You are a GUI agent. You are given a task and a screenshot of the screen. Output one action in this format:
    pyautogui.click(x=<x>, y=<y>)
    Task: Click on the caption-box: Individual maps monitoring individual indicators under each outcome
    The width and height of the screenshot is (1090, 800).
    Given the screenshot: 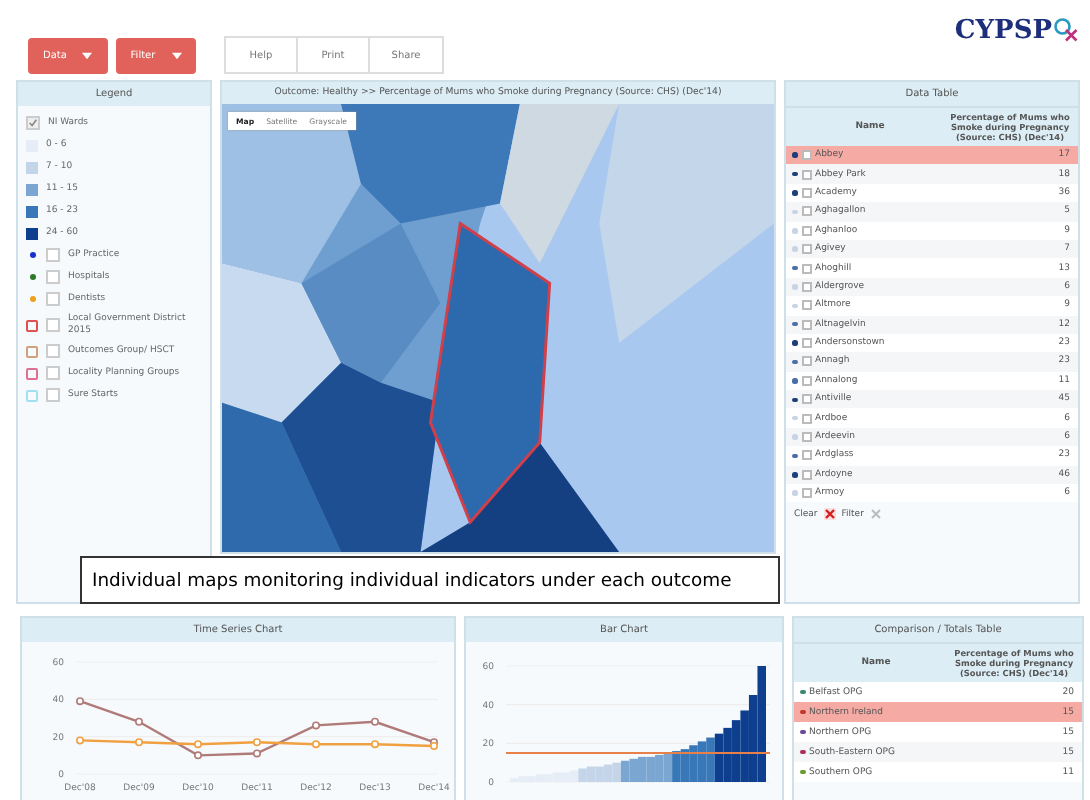 What is the action you would take?
    pyautogui.click(x=430, y=580)
    